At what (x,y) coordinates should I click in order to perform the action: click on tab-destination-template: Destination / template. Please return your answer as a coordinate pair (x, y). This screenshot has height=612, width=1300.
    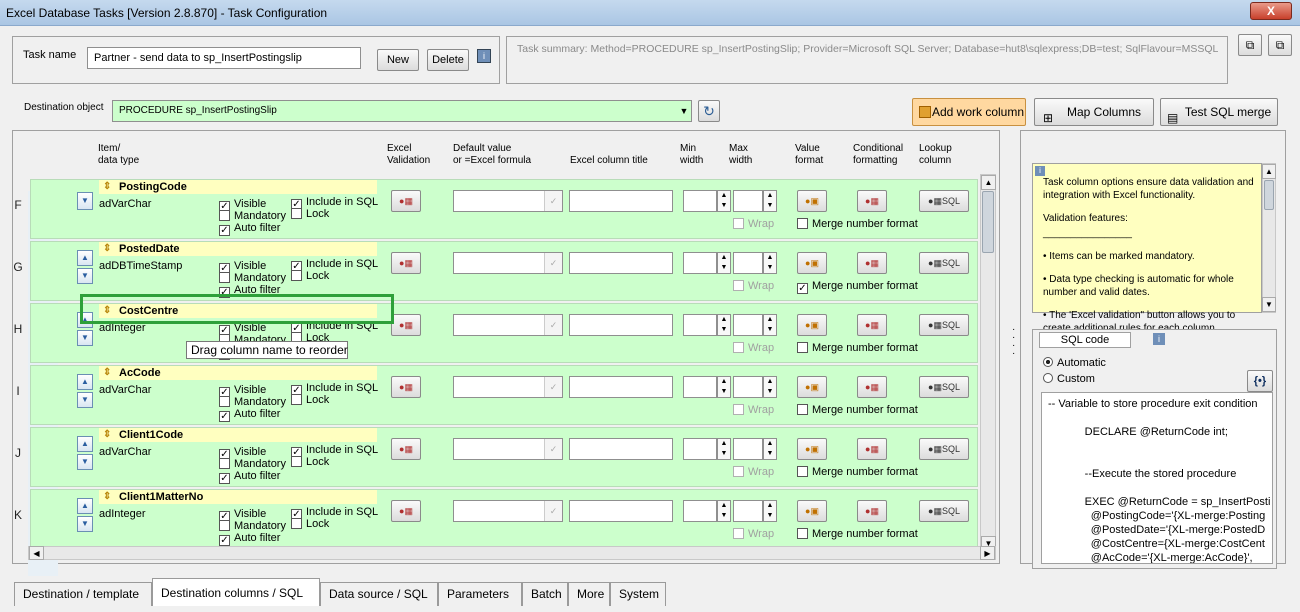
    Looking at the image, I should click on (83, 594).